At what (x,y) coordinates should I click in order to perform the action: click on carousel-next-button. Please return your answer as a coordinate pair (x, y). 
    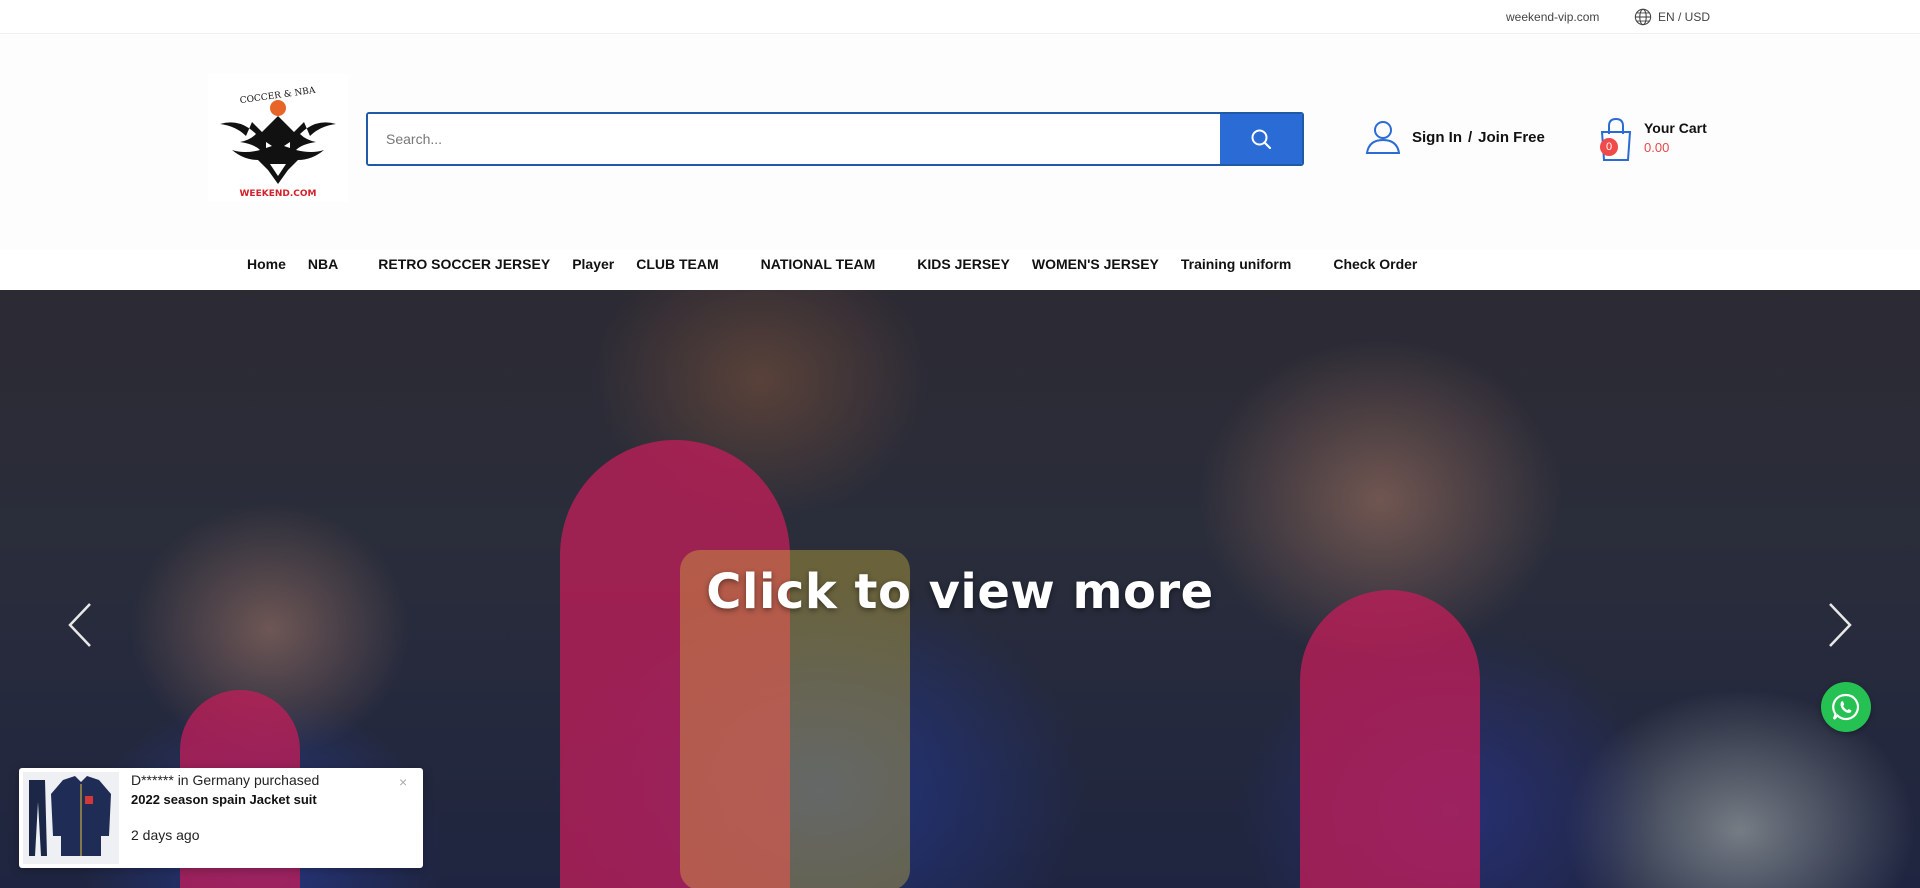
    Looking at the image, I should click on (1838, 625).